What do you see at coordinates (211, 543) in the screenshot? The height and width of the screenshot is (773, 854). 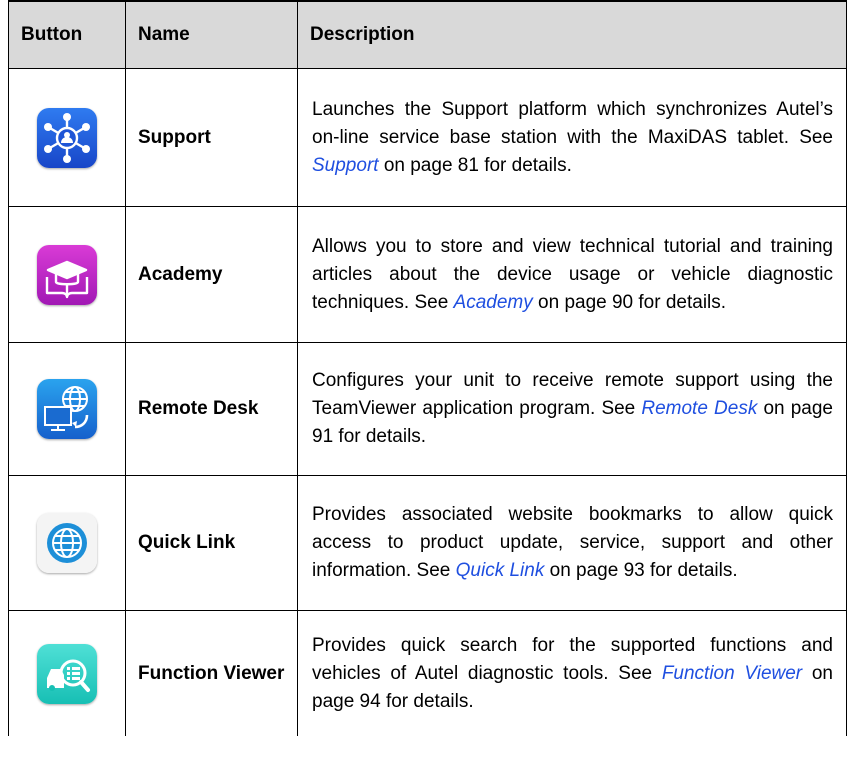 I see `name-quick-link: Quick Link` at bounding box center [211, 543].